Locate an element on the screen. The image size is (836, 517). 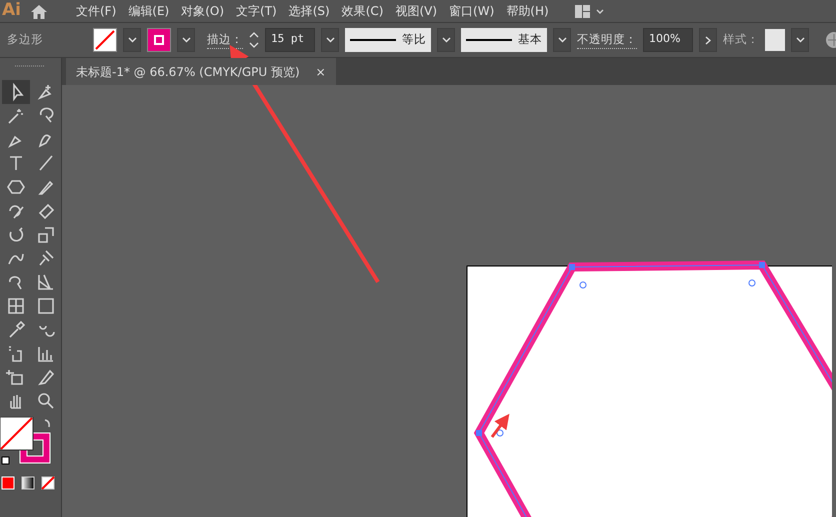
menu-item: 效果(C) is located at coordinates (363, 11).